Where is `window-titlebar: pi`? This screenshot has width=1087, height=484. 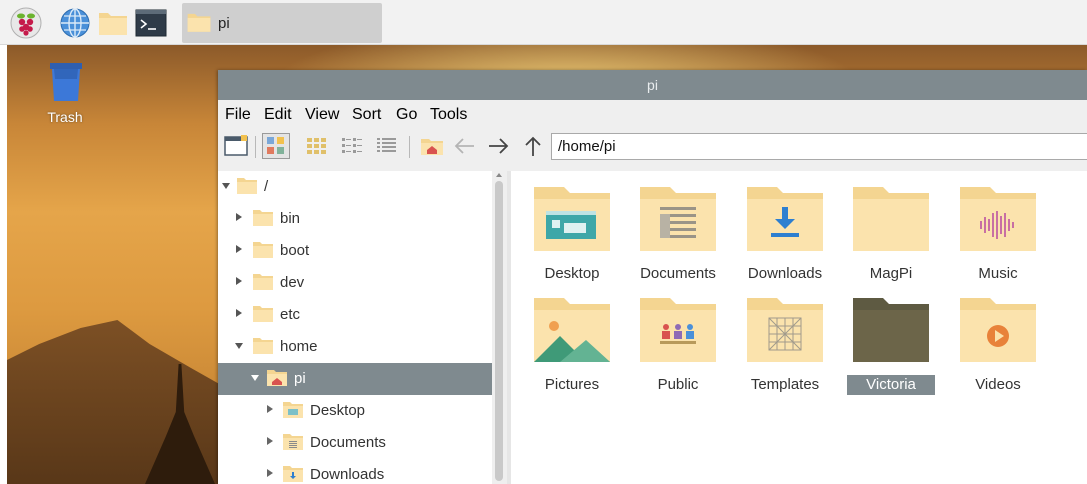 window-titlebar: pi is located at coordinates (652, 85).